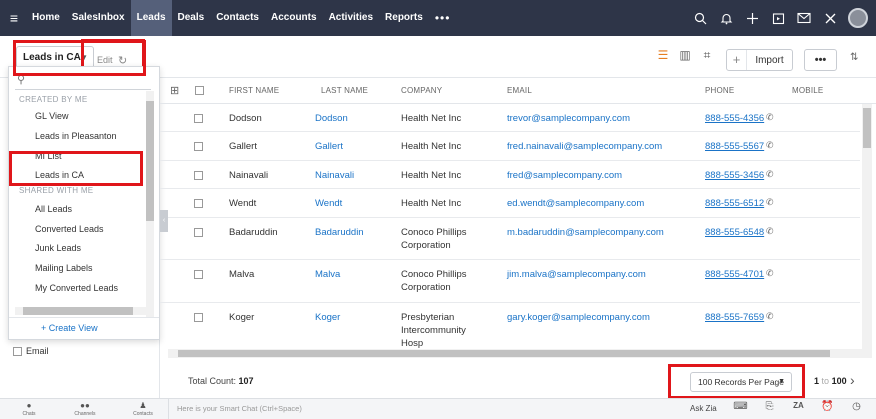 Image resolution: width=876 pixels, height=419 pixels. What do you see at coordinates (98, 18) in the screenshot?
I see `nav-salesinbox: SalesInbox` at bounding box center [98, 18].